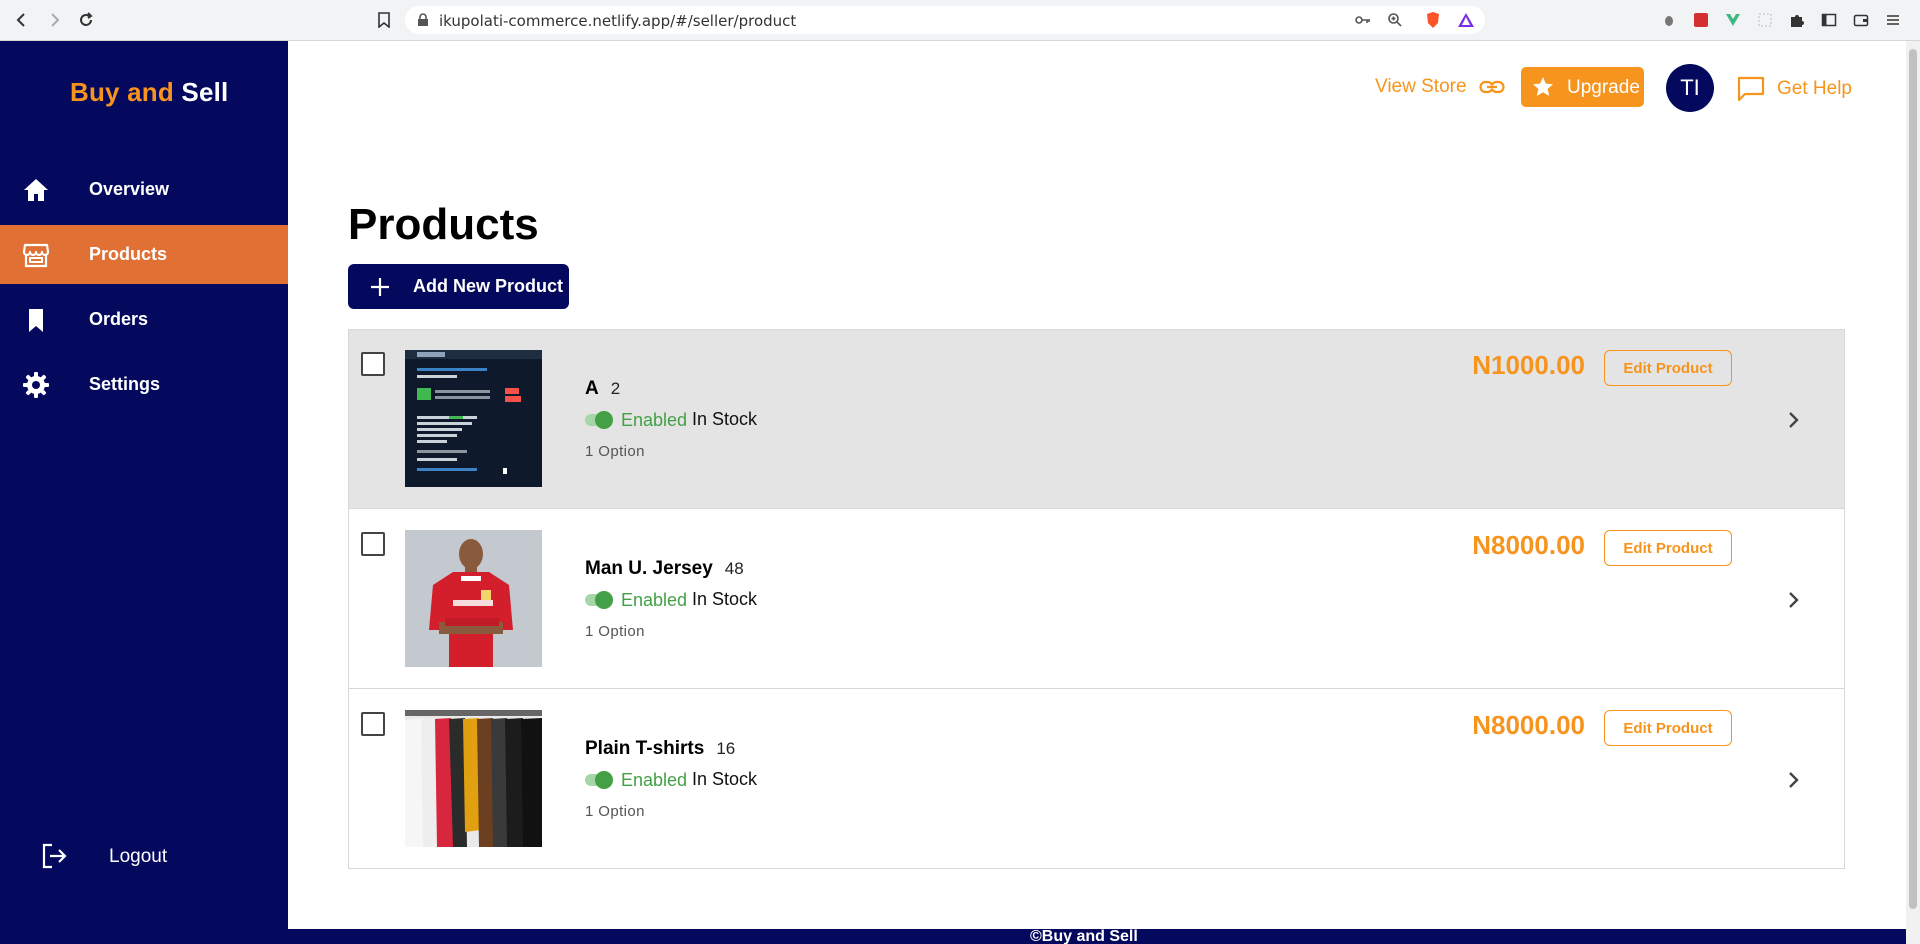  What do you see at coordinates (125, 384) in the screenshot?
I see `sidebar-item-label: Settings` at bounding box center [125, 384].